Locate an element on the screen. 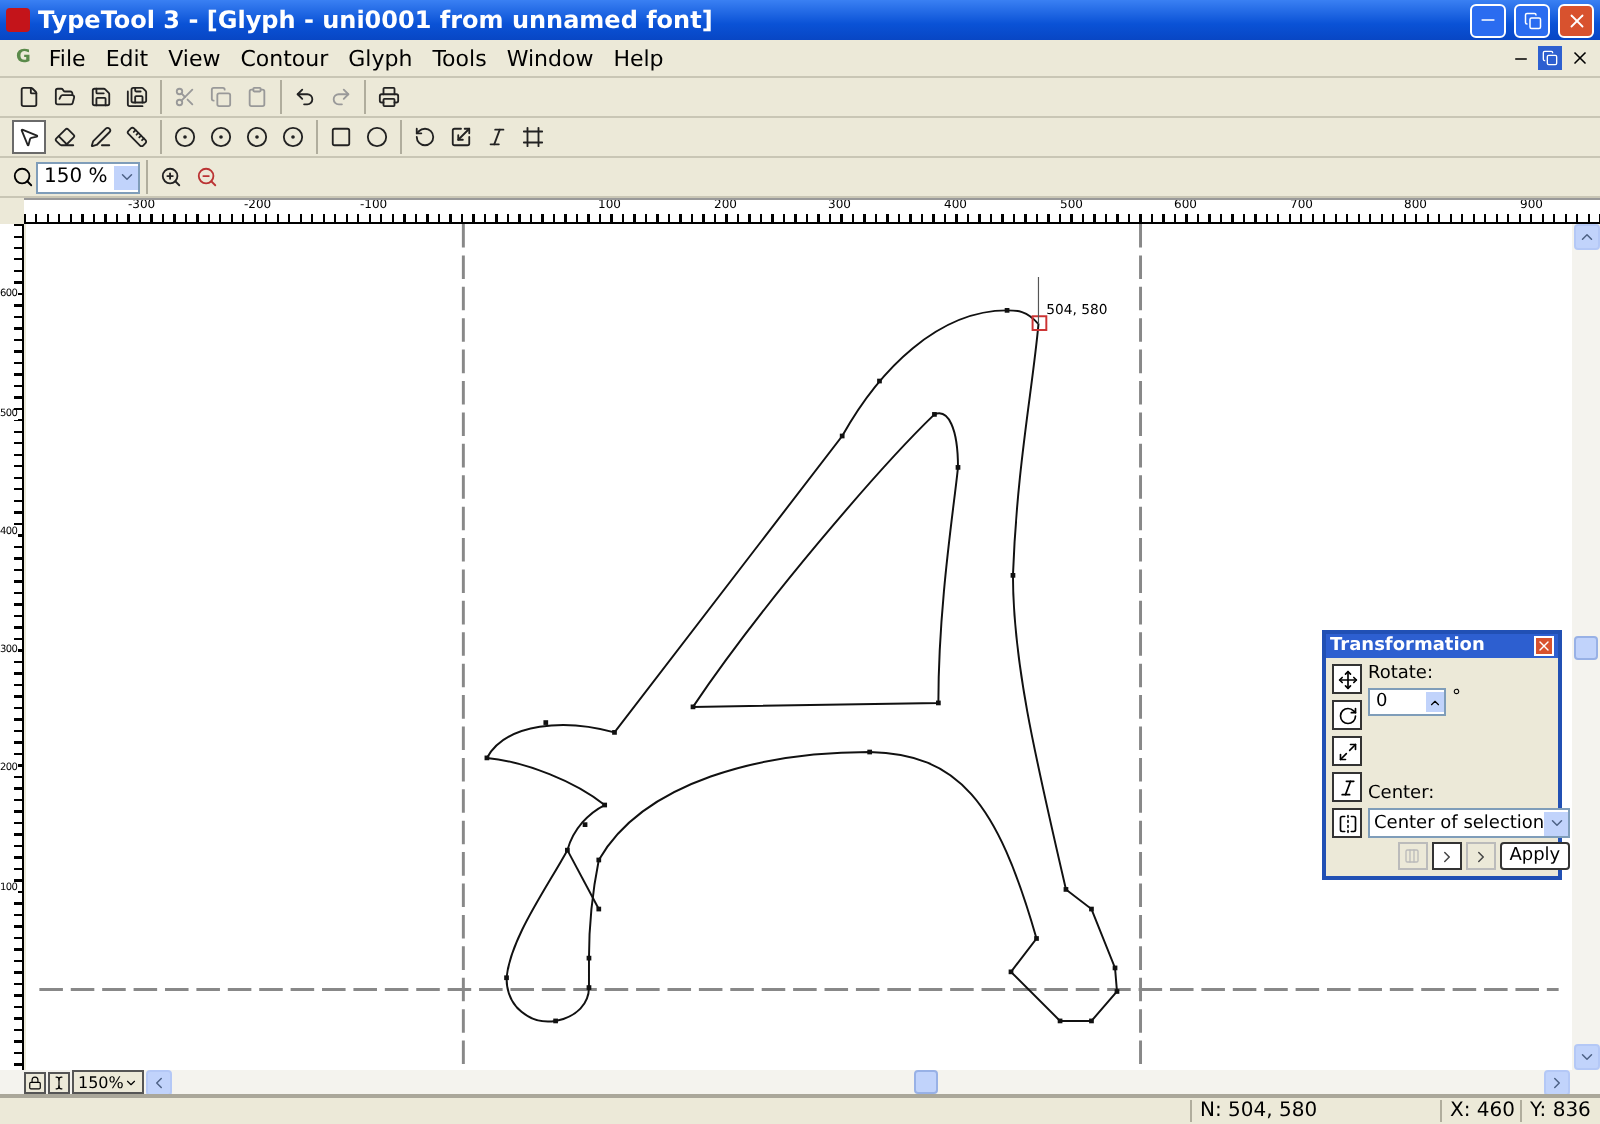 The image size is (1600, 1124). y-status: Y: 836 is located at coordinates (1560, 1111).